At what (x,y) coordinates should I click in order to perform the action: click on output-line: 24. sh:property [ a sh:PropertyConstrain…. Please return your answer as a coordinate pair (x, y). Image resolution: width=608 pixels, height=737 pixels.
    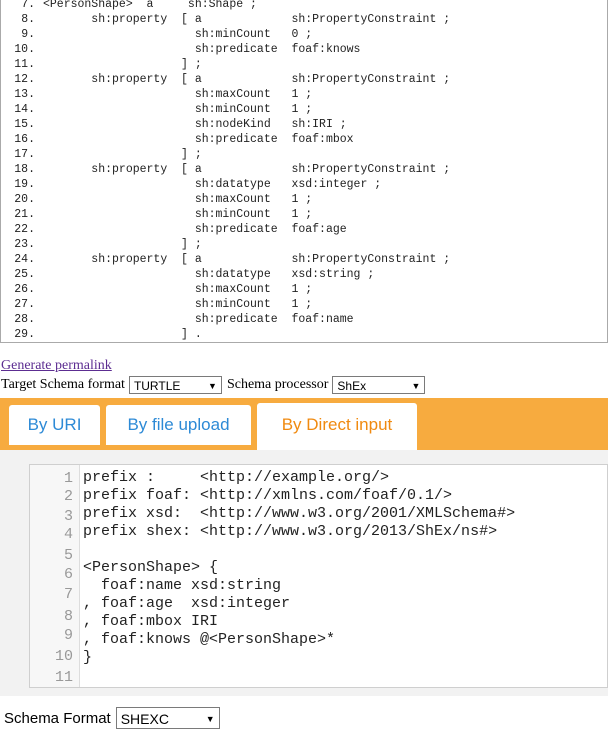
    Looking at the image, I should click on (225, 259).